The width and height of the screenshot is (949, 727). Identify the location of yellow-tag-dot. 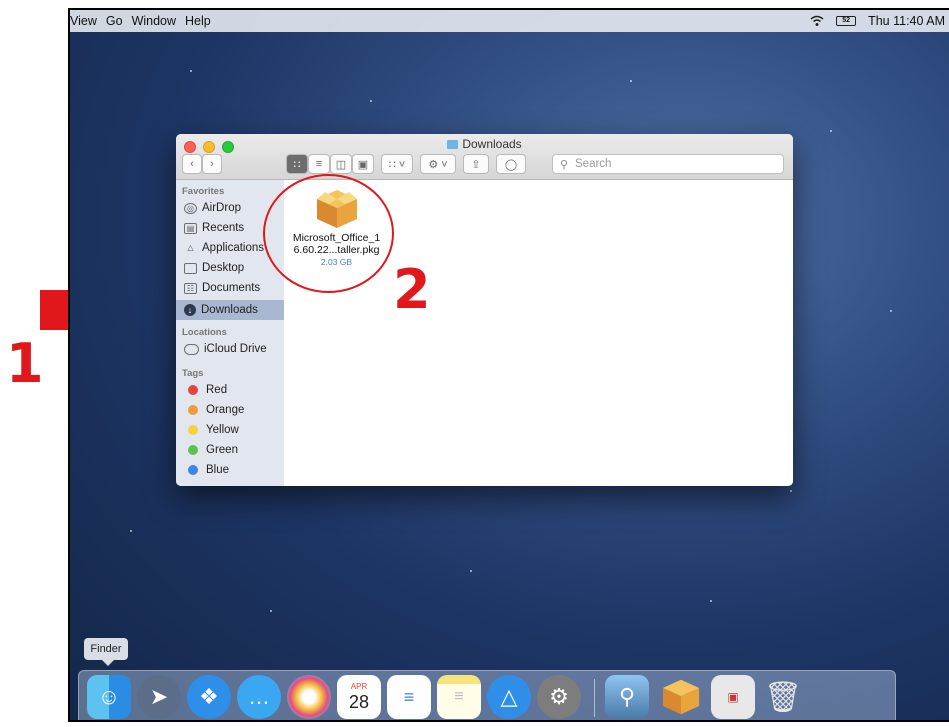
(193, 430).